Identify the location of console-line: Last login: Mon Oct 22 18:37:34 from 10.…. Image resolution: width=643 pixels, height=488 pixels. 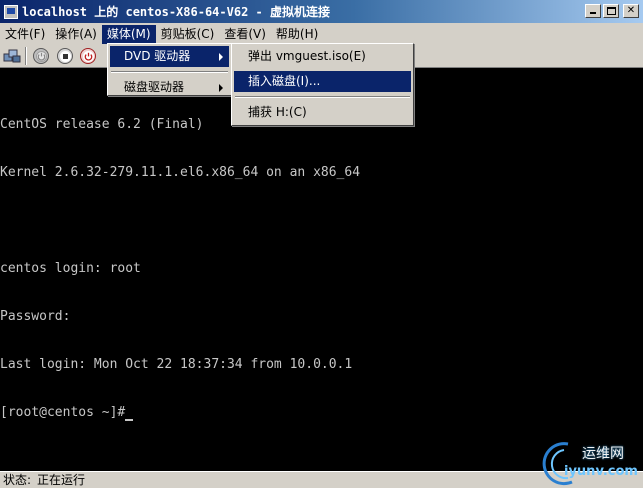
(176, 364).